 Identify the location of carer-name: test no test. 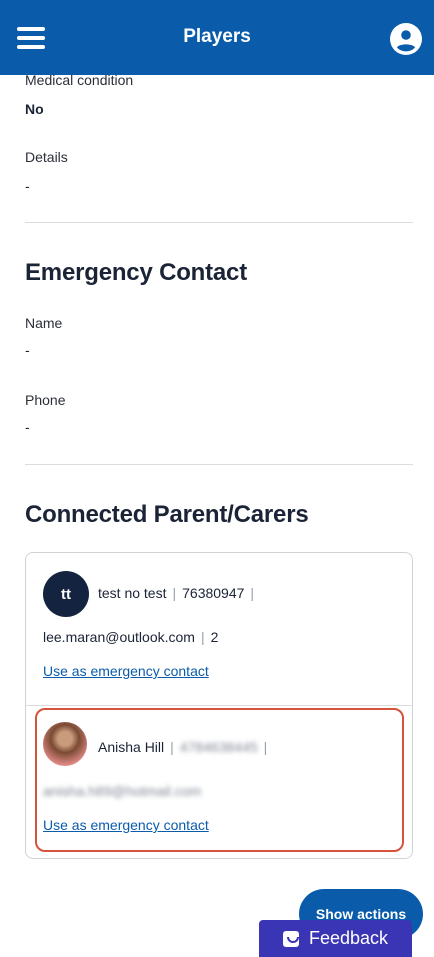
(132, 593).